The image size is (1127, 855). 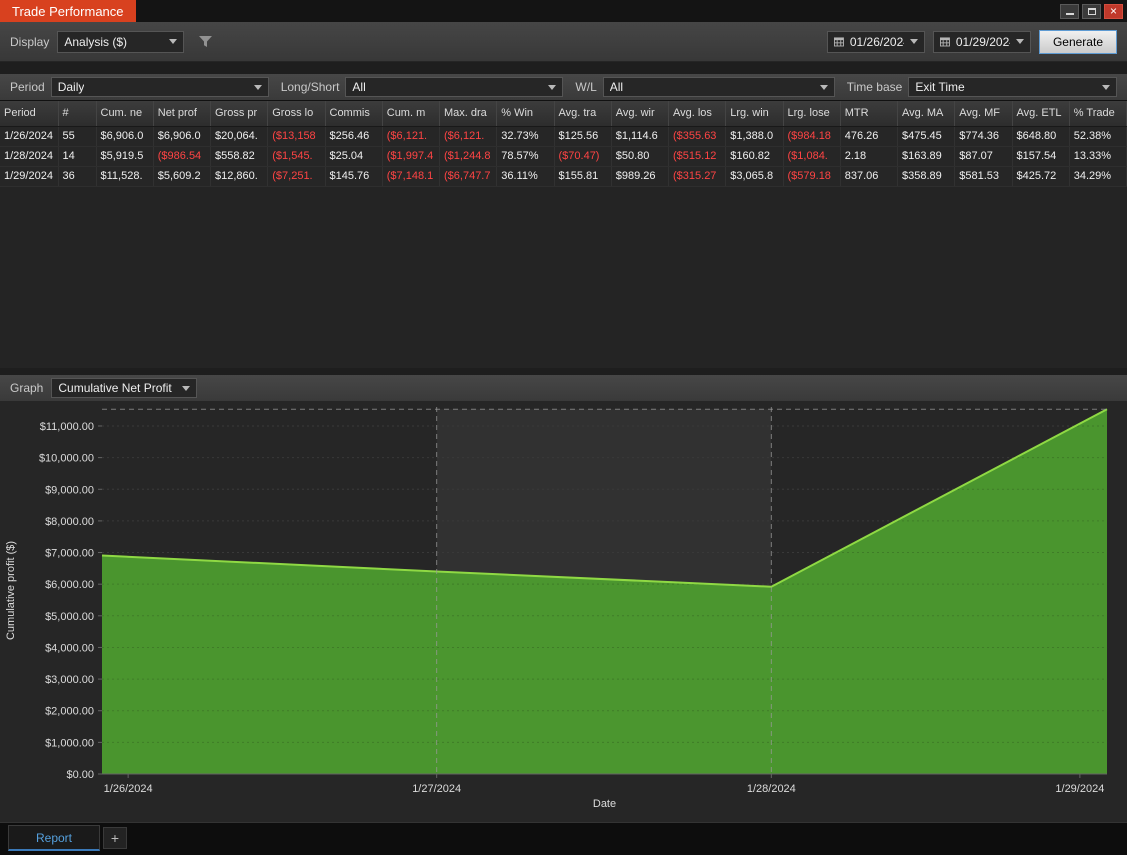 I want to click on graph-type-select: Cumulative Net Profit, so click(x=124, y=388).